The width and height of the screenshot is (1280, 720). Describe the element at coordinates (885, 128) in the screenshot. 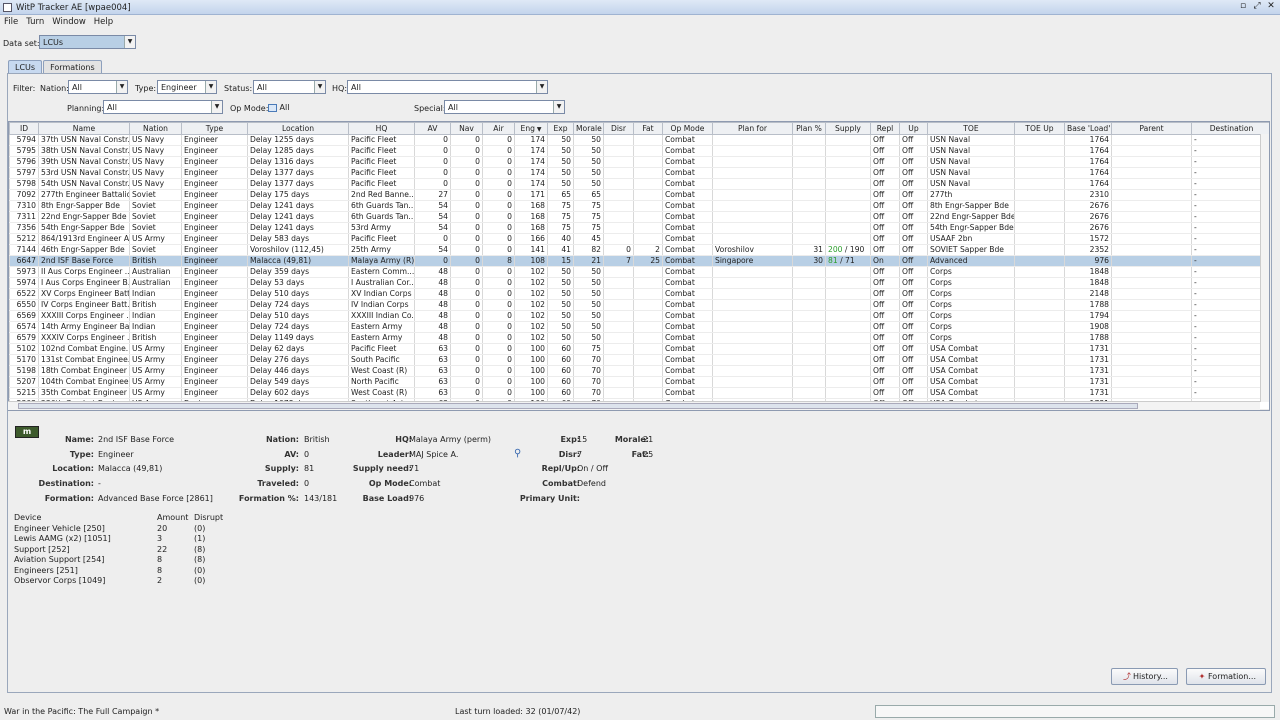

I see `column-header: Repl` at that location.